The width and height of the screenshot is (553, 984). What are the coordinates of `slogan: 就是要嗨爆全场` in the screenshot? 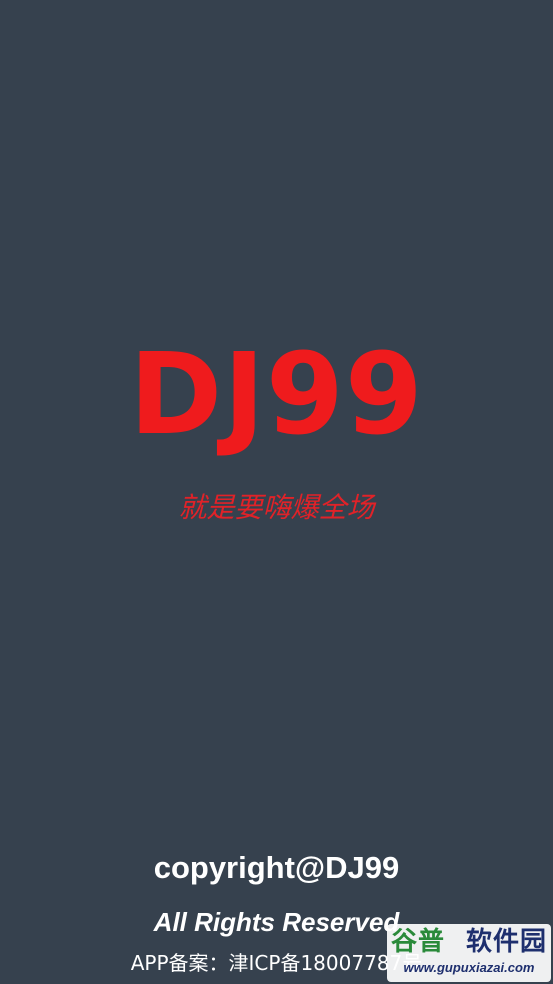 It's located at (276, 507).